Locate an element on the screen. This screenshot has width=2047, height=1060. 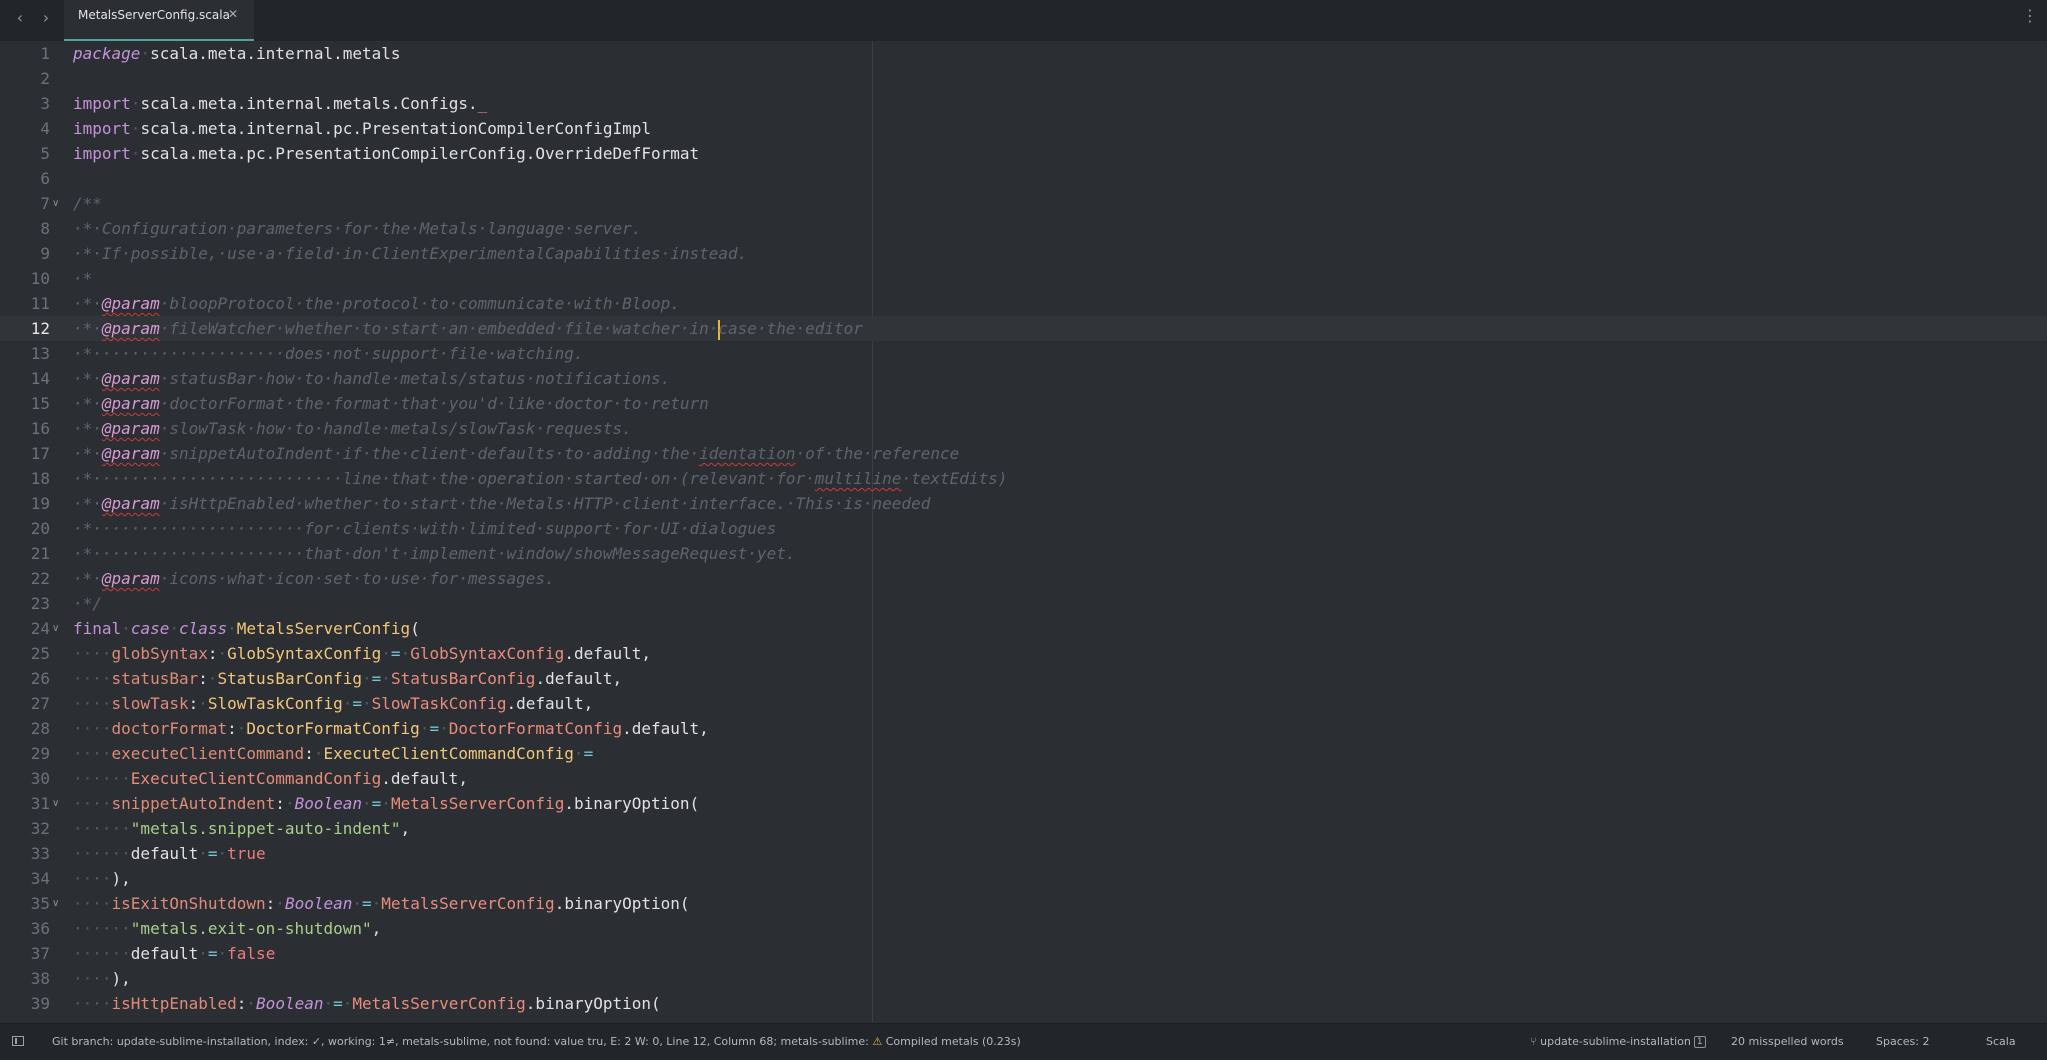
indentation-setting: Spaces: 2 is located at coordinates (1902, 1042).